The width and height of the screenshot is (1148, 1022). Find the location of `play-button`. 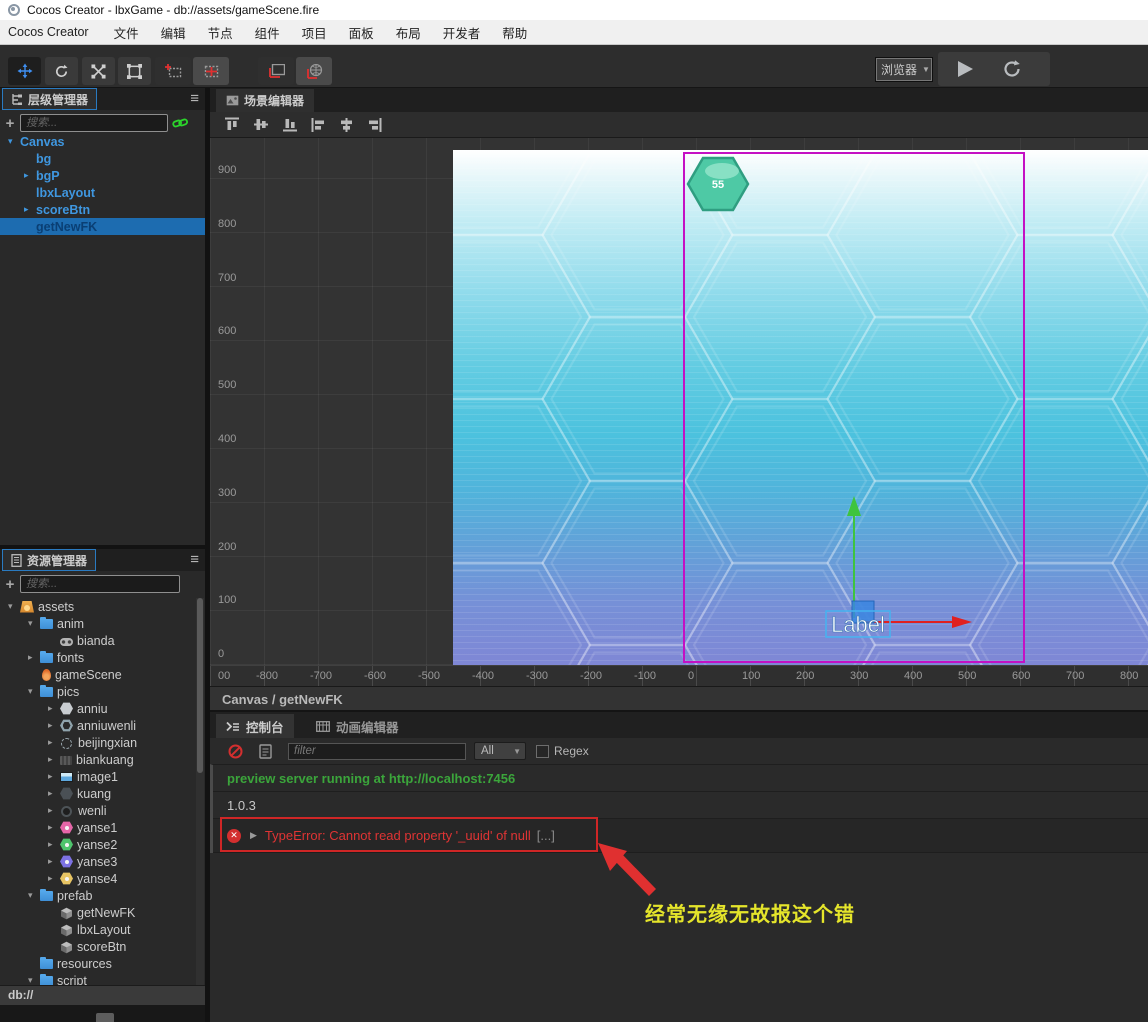

play-button is located at coordinates (965, 69).